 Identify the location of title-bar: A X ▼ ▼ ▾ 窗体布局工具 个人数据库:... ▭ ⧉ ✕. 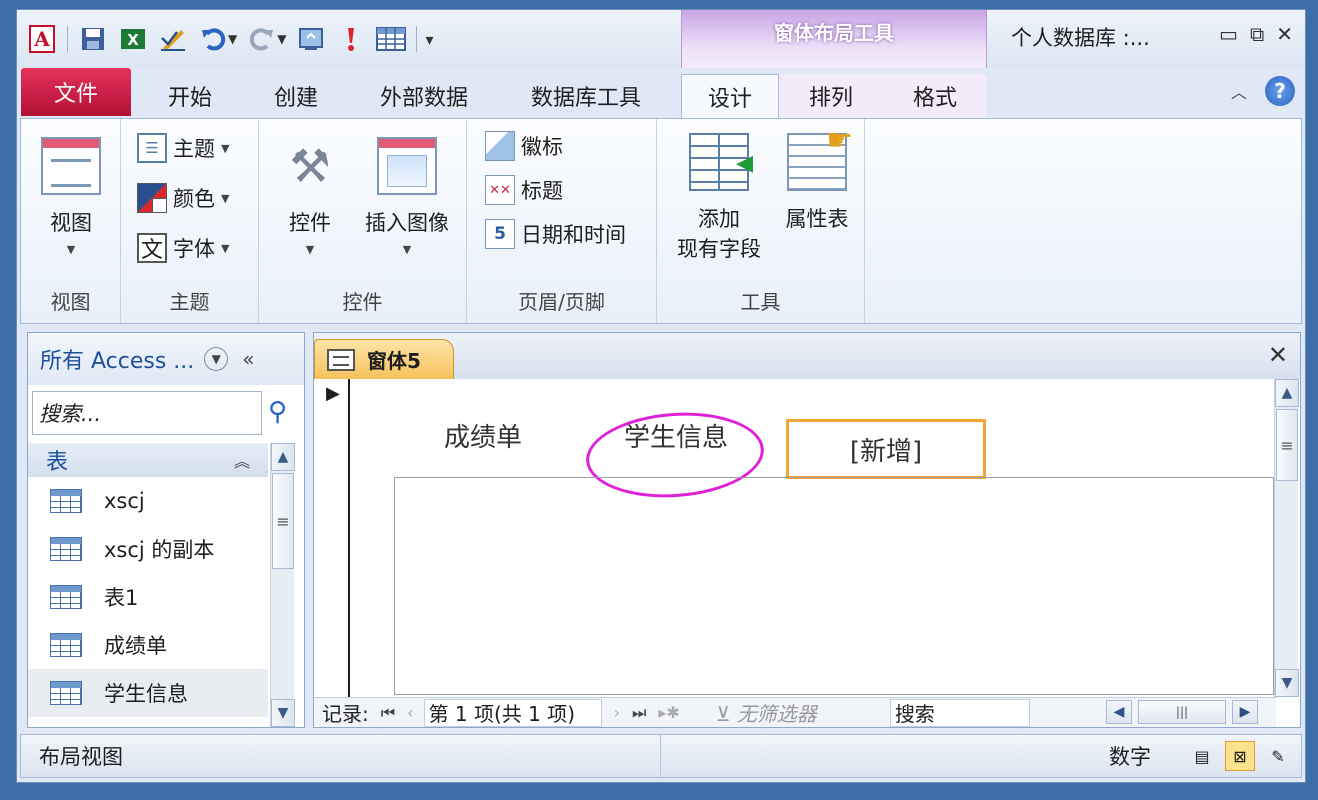
(661, 39).